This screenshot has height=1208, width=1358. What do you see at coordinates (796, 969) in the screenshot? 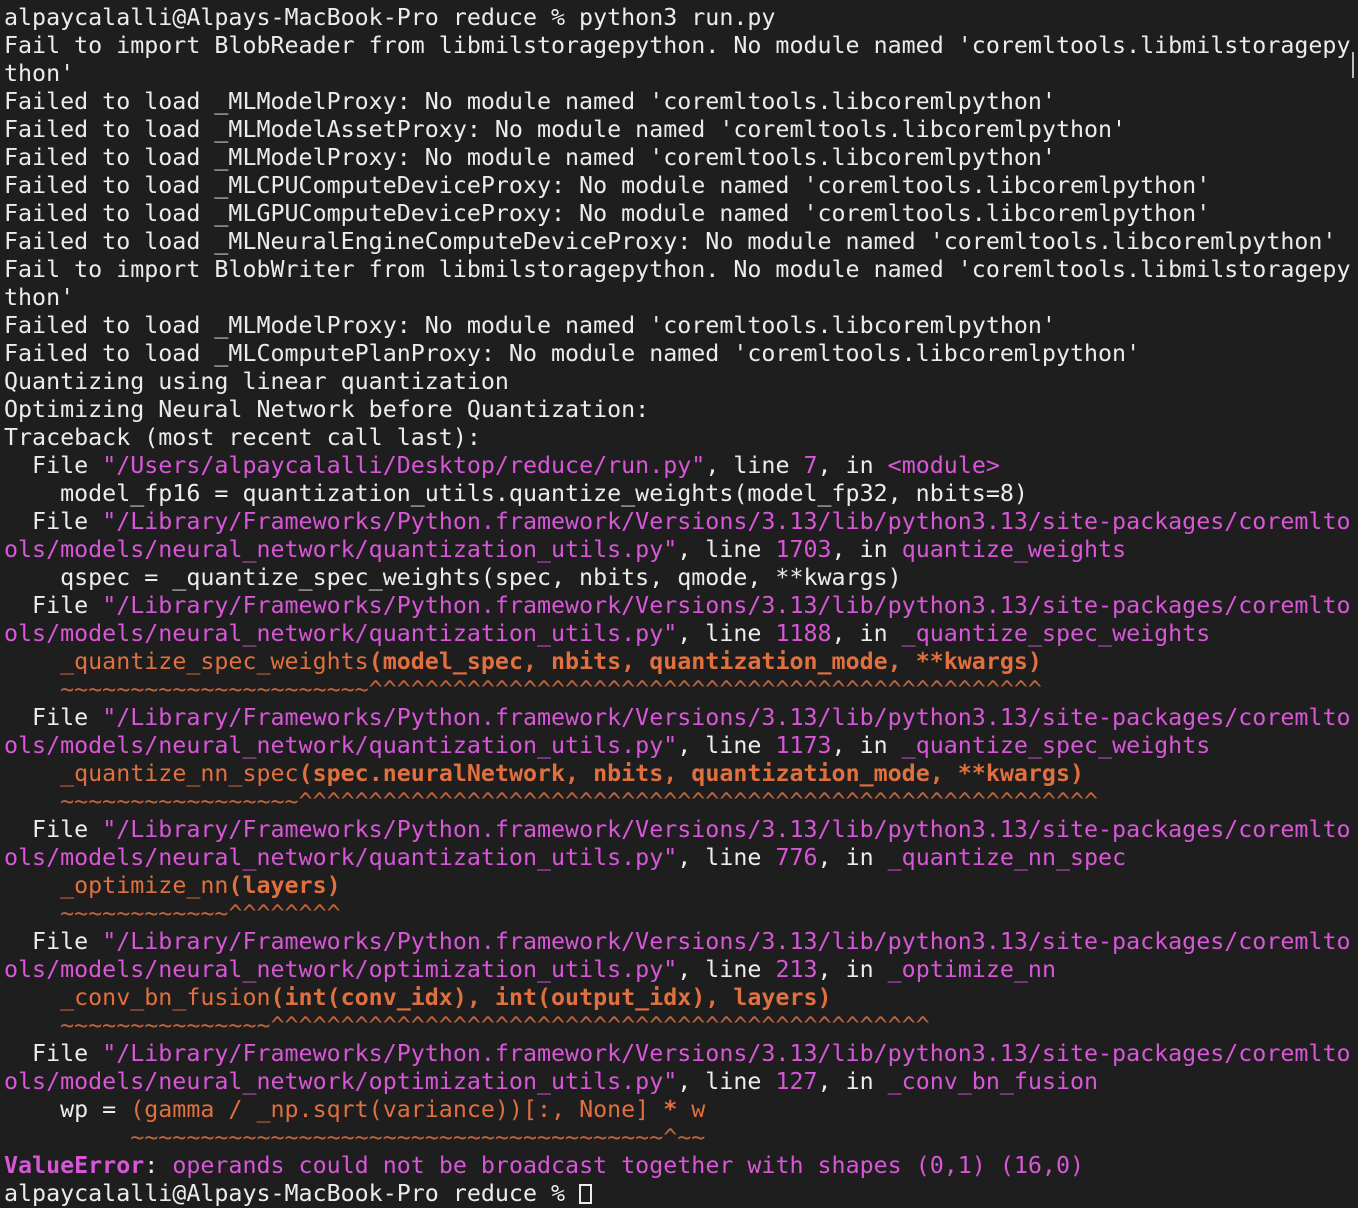
I see `line-segment: 213` at bounding box center [796, 969].